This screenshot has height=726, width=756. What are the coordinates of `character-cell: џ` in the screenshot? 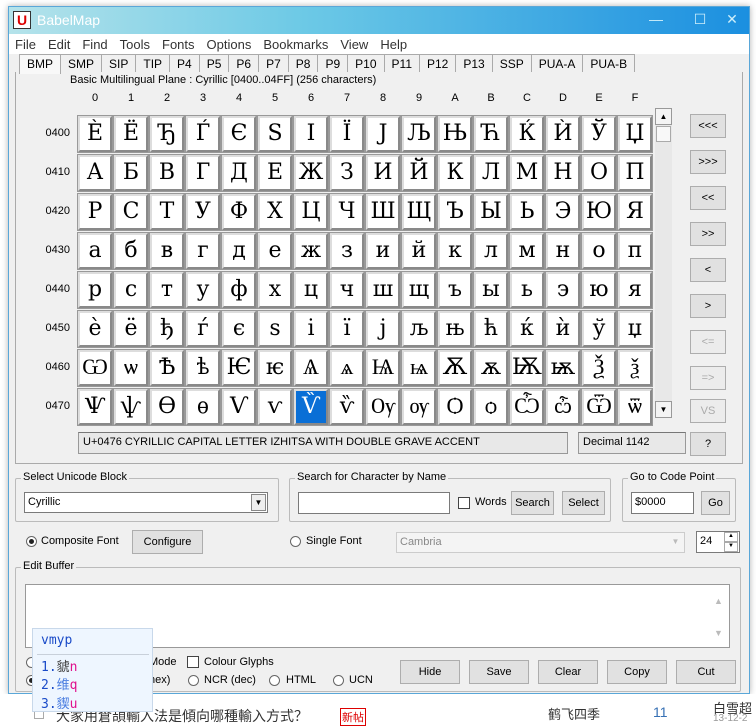 It's located at (635, 329).